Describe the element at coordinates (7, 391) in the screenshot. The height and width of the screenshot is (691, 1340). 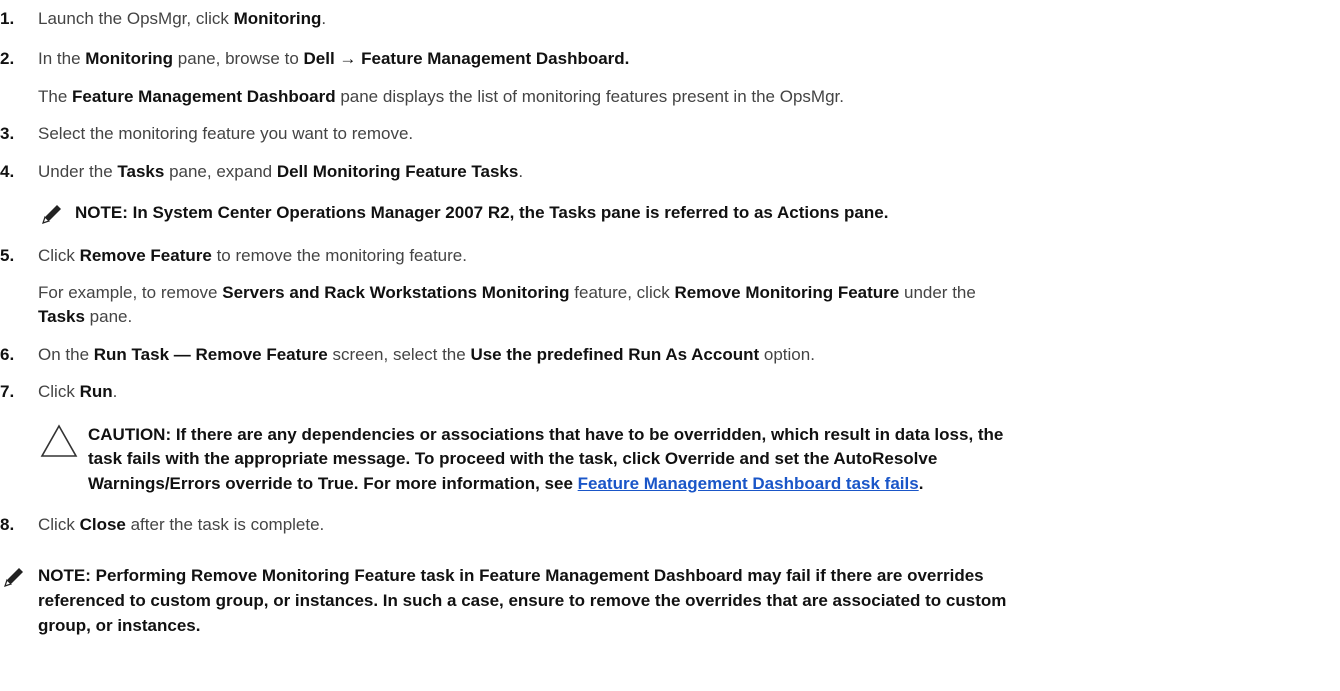
I see `step-number: 7.` at that location.